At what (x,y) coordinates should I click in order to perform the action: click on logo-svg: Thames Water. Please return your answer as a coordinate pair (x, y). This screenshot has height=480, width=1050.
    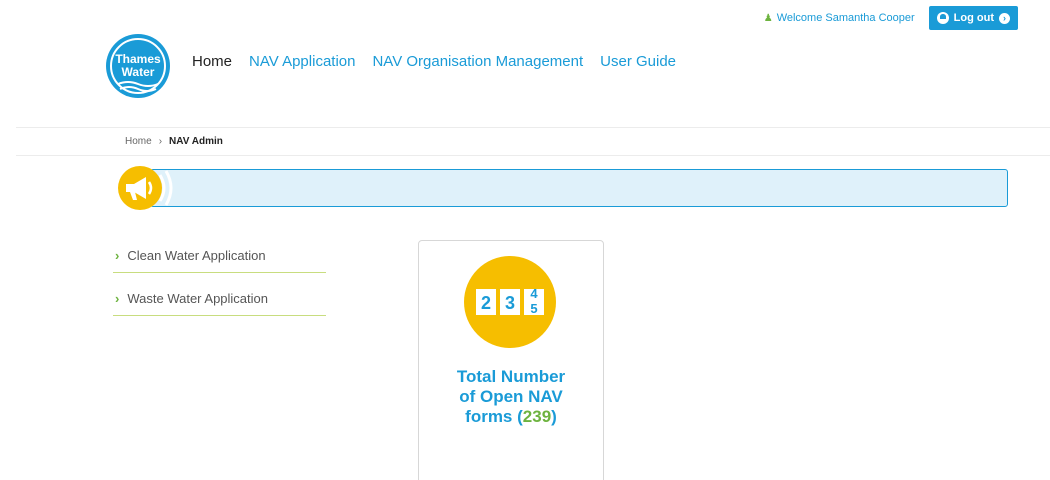
    Looking at the image, I should click on (138, 66).